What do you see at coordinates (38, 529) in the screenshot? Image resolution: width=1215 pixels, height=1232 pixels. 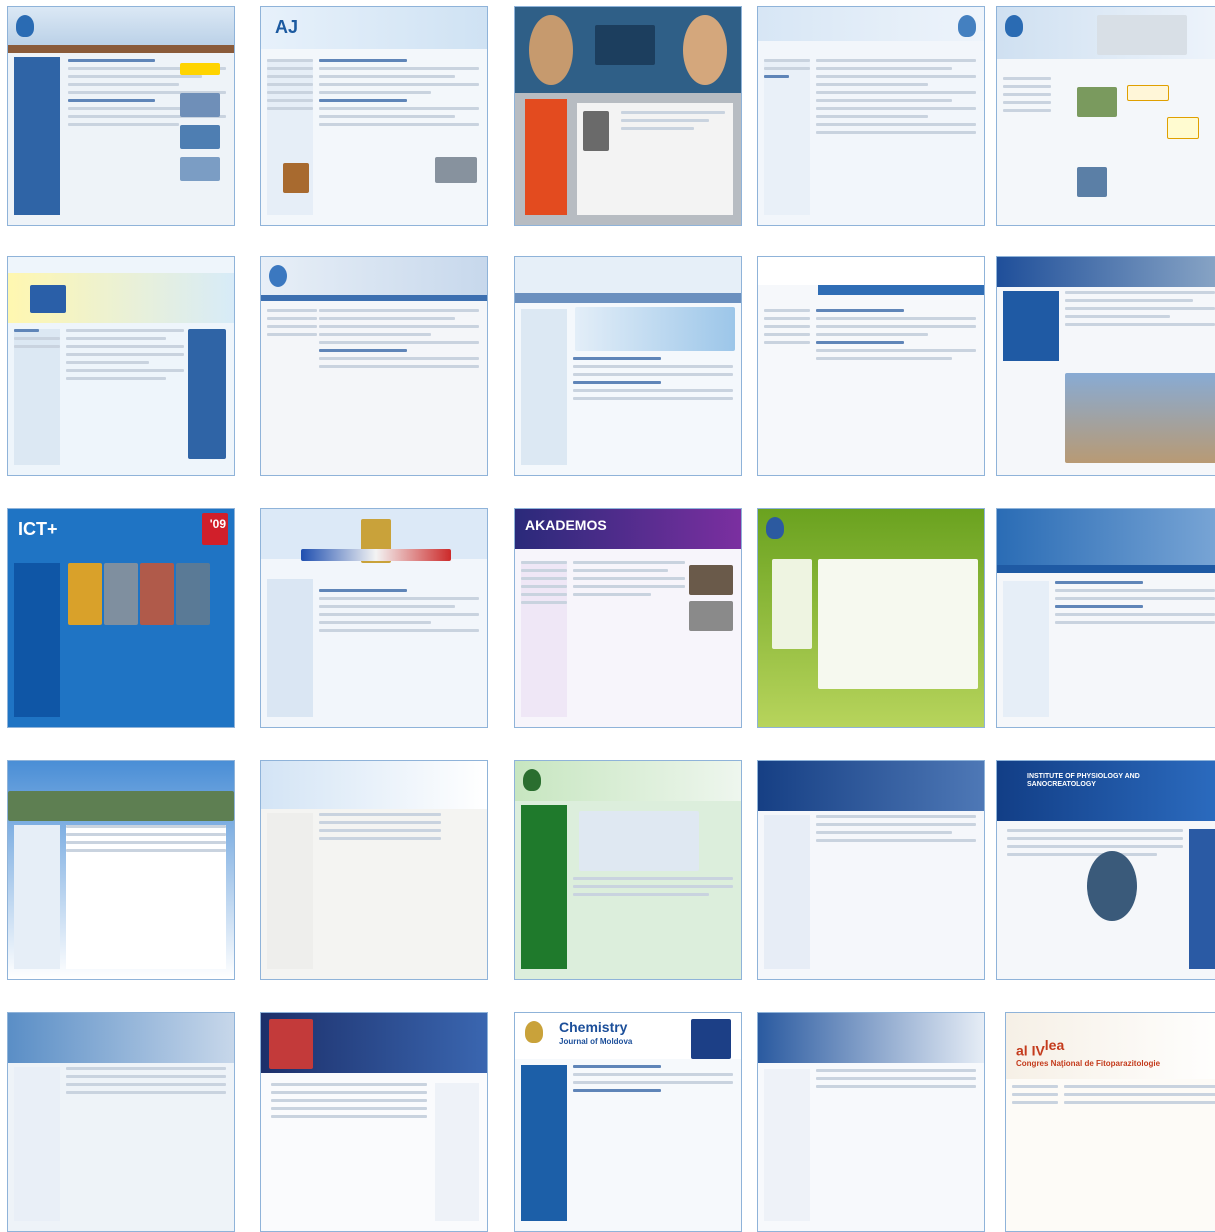 I see `thumbnail-title: ICT+` at bounding box center [38, 529].